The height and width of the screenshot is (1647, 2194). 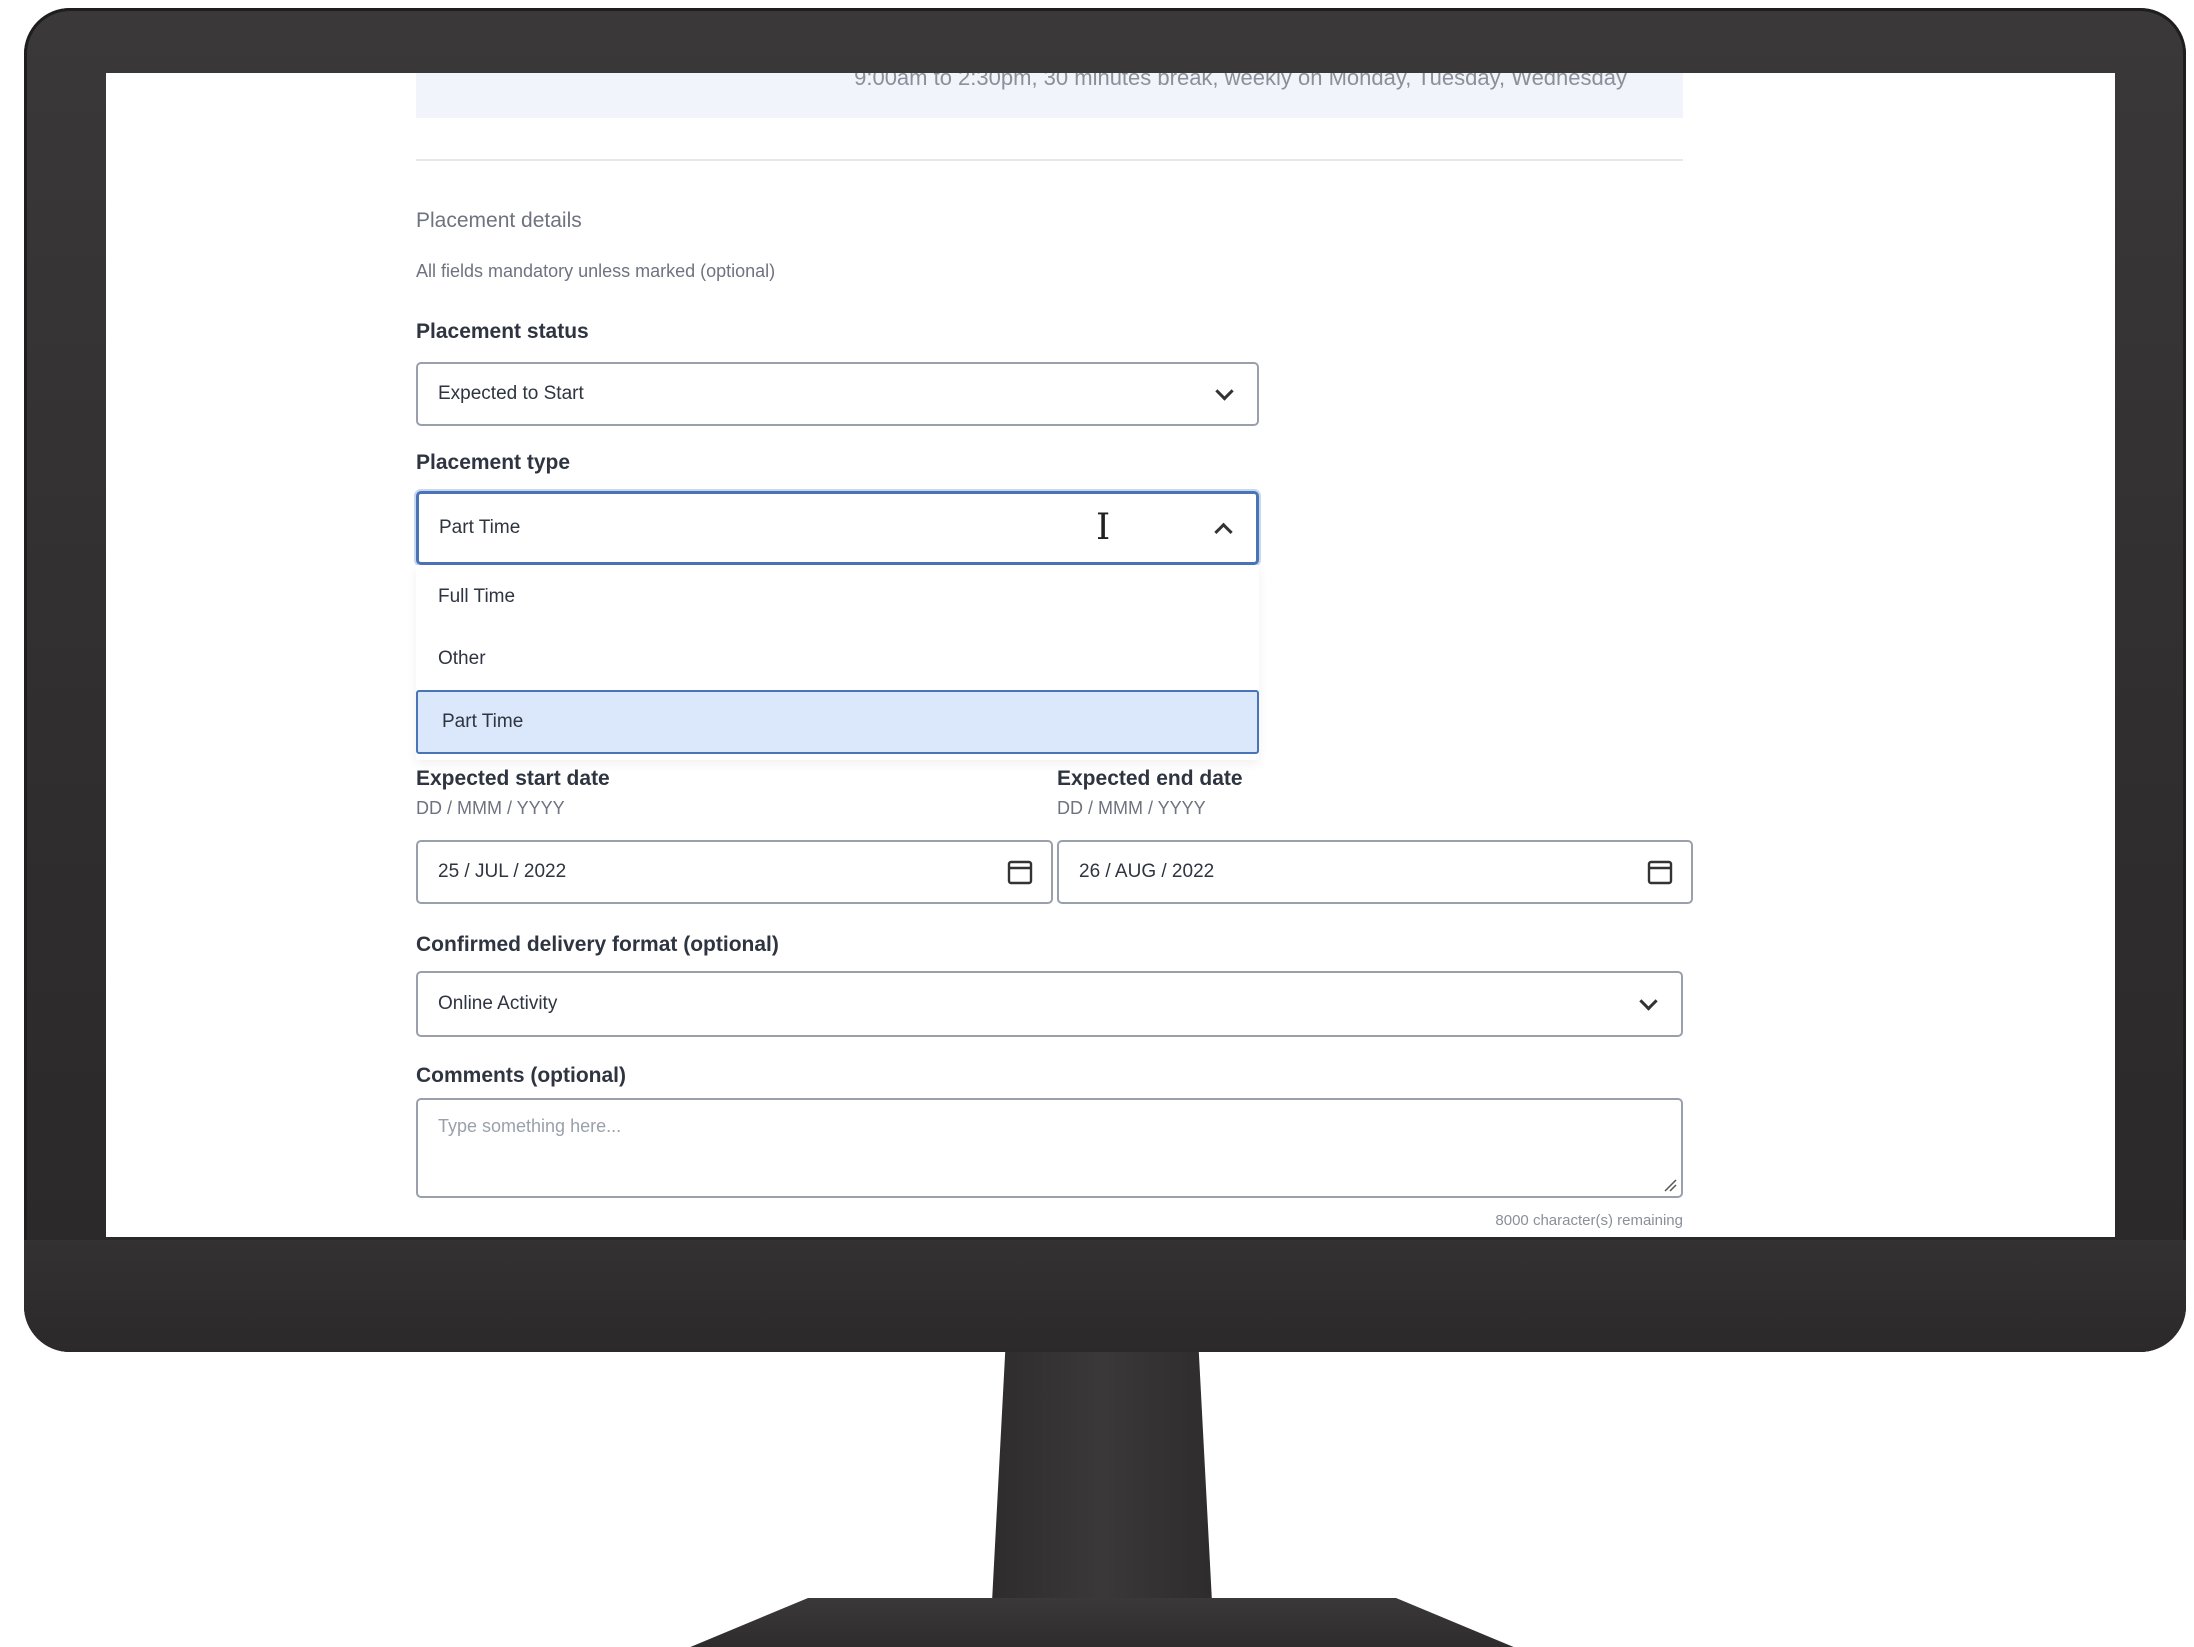 I want to click on delivery-format-value: Online Activity, so click(x=498, y=1003).